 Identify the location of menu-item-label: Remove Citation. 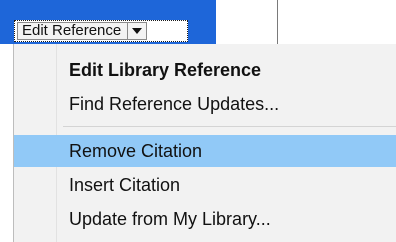
(136, 150).